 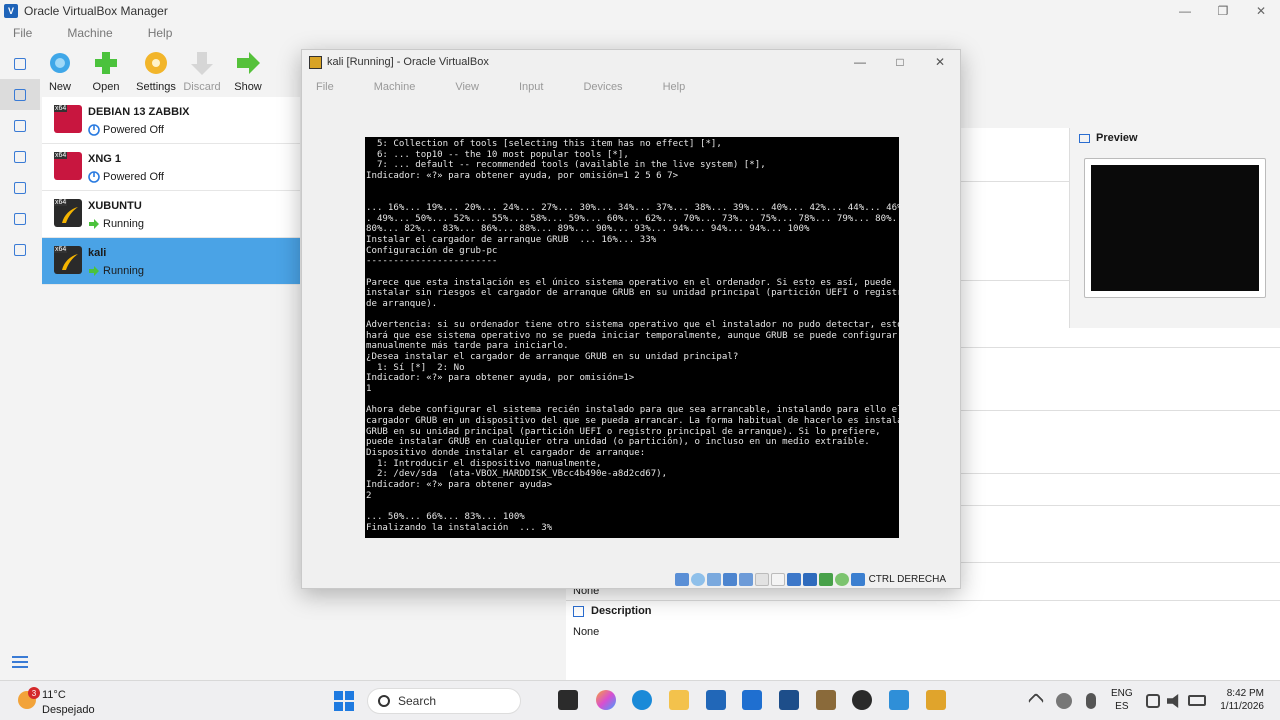 What do you see at coordinates (681, 579) in the screenshot?
I see `hard-disk-icon` at bounding box center [681, 579].